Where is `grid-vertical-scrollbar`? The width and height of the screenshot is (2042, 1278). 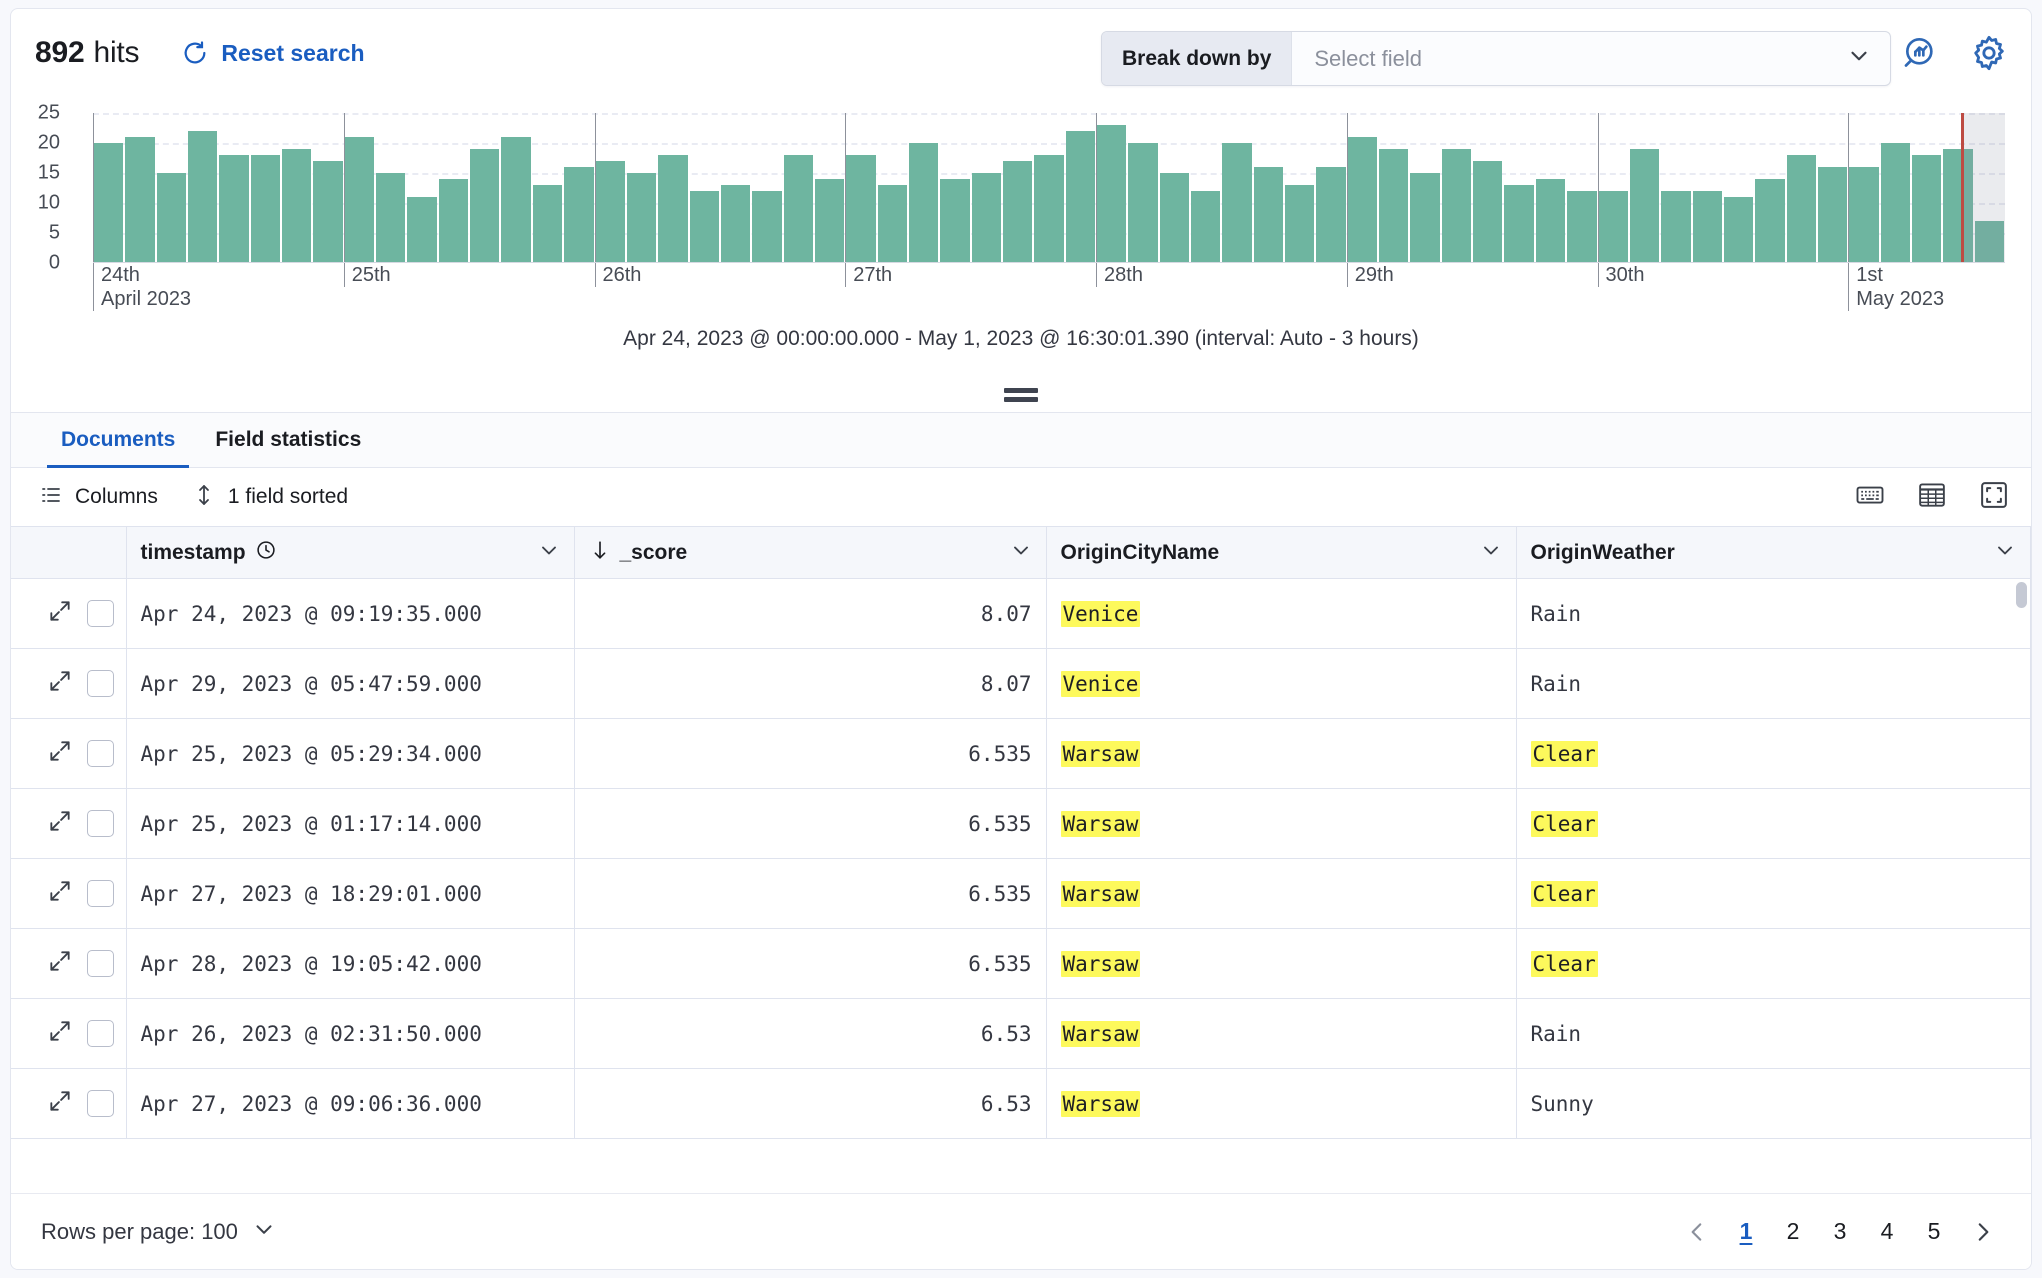 grid-vertical-scrollbar is located at coordinates (2021, 595).